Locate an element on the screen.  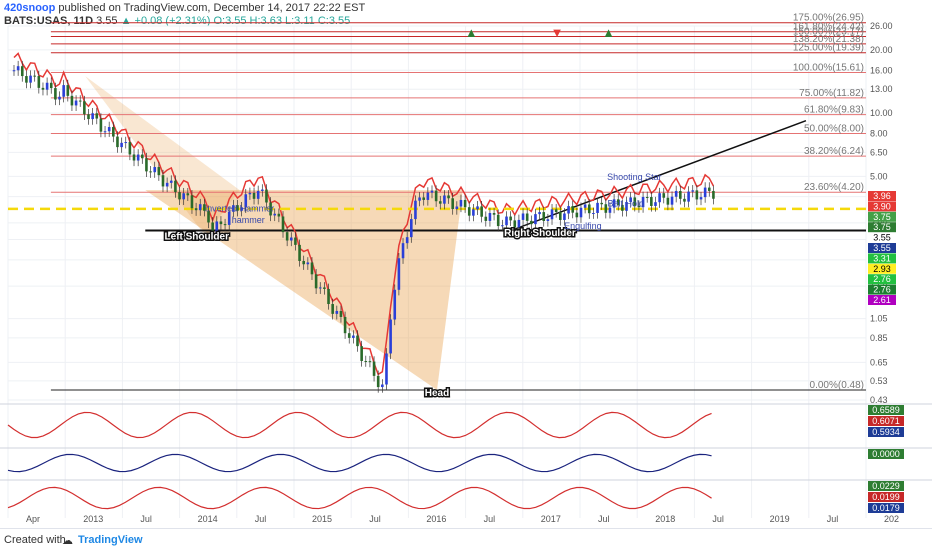
annotation-label: Belt Hold is located at coordinates (625, 203).